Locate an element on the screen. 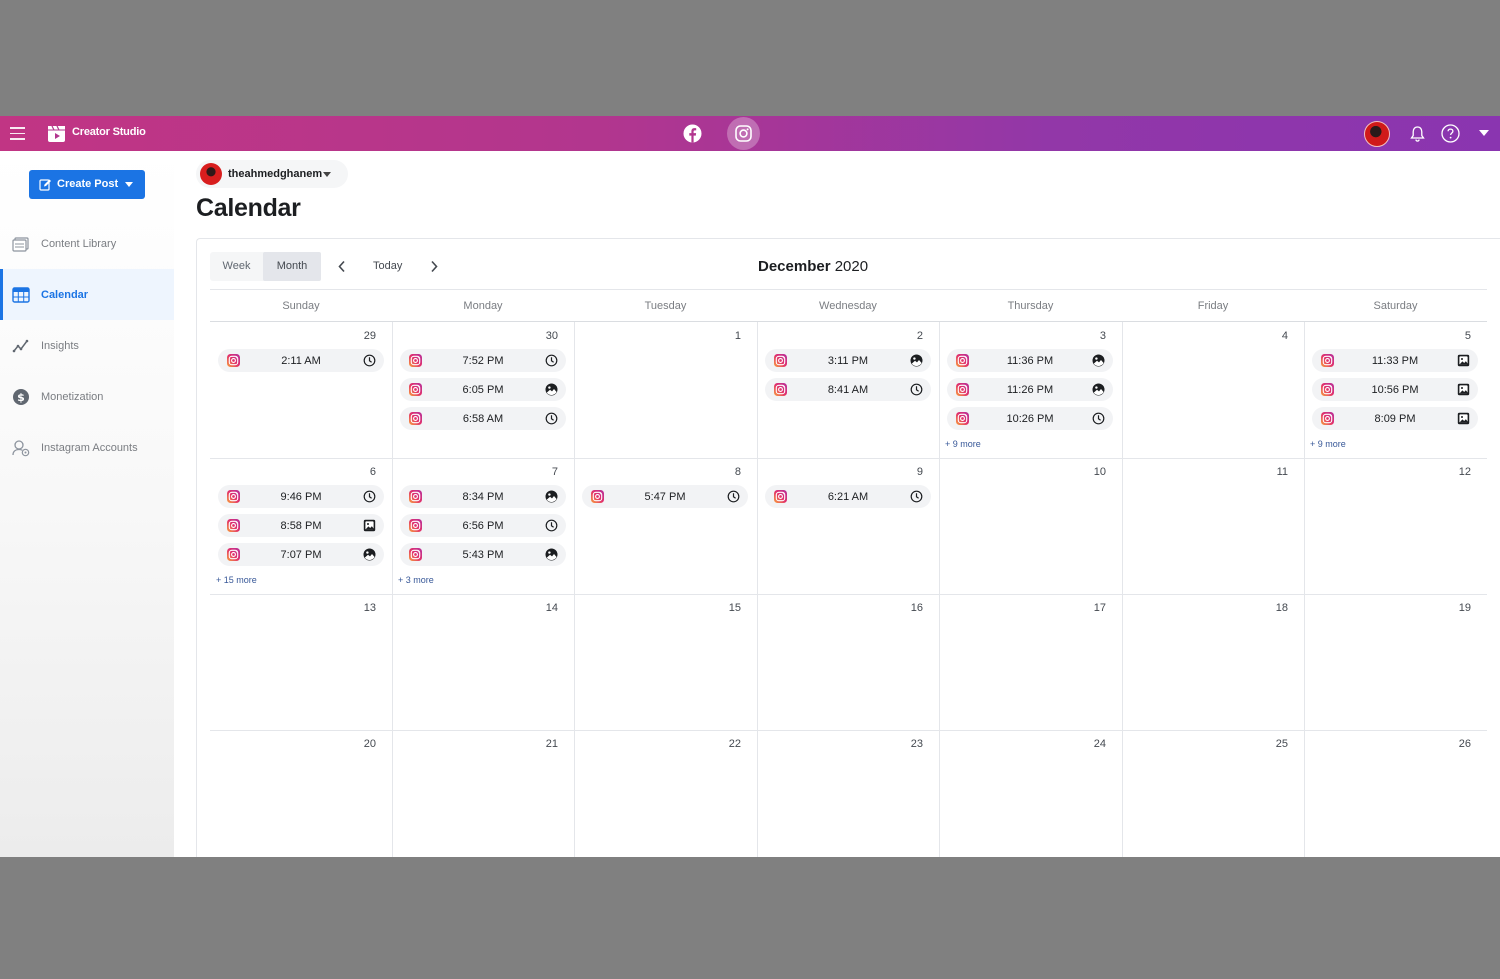 This screenshot has width=1500, height=979. bell-icon is located at coordinates (1417, 134).